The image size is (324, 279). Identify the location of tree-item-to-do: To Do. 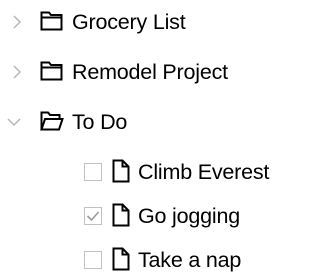
(162, 122).